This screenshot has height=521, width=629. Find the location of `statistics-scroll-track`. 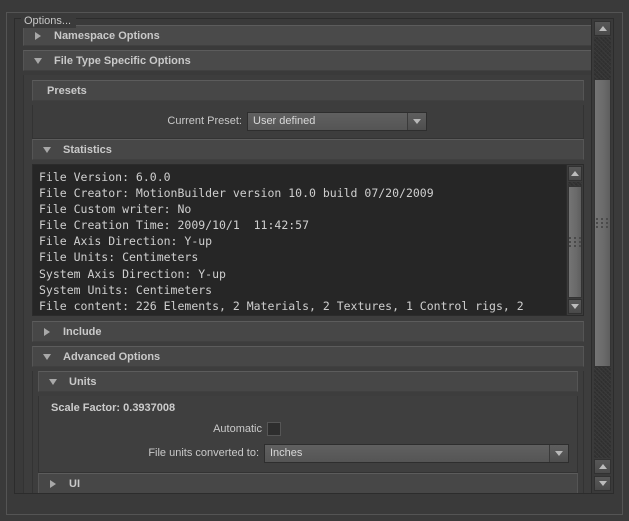

statistics-scroll-track is located at coordinates (575, 240).